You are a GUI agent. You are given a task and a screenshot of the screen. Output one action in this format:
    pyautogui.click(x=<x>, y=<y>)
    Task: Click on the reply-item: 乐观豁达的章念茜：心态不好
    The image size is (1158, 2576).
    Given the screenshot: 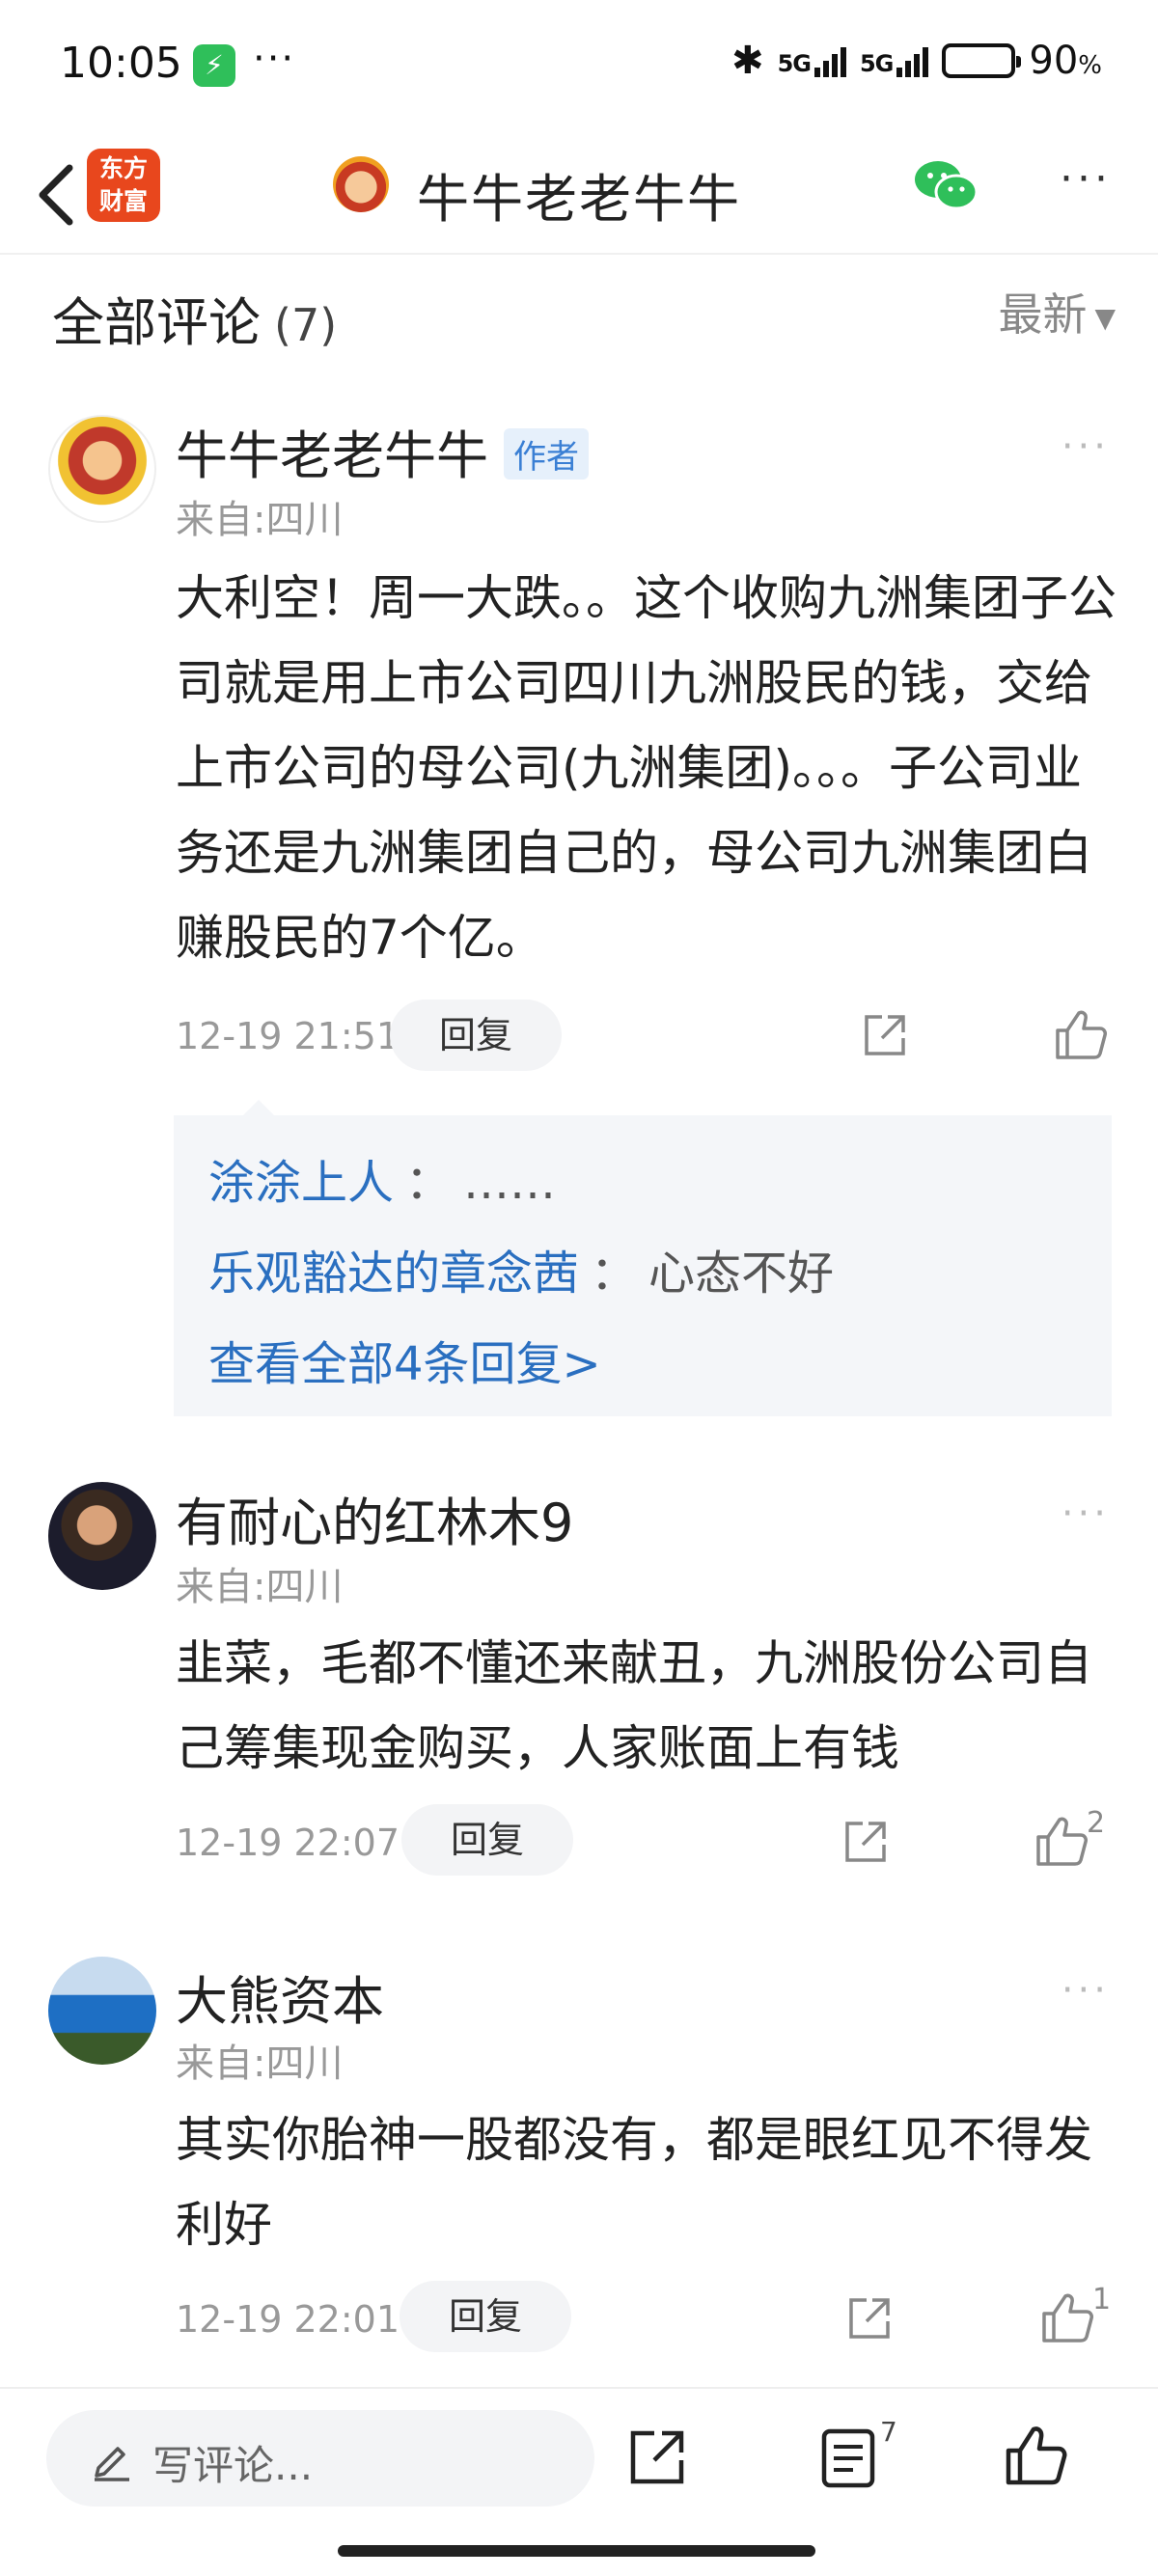 What is the action you would take?
    pyautogui.click(x=521, y=1268)
    